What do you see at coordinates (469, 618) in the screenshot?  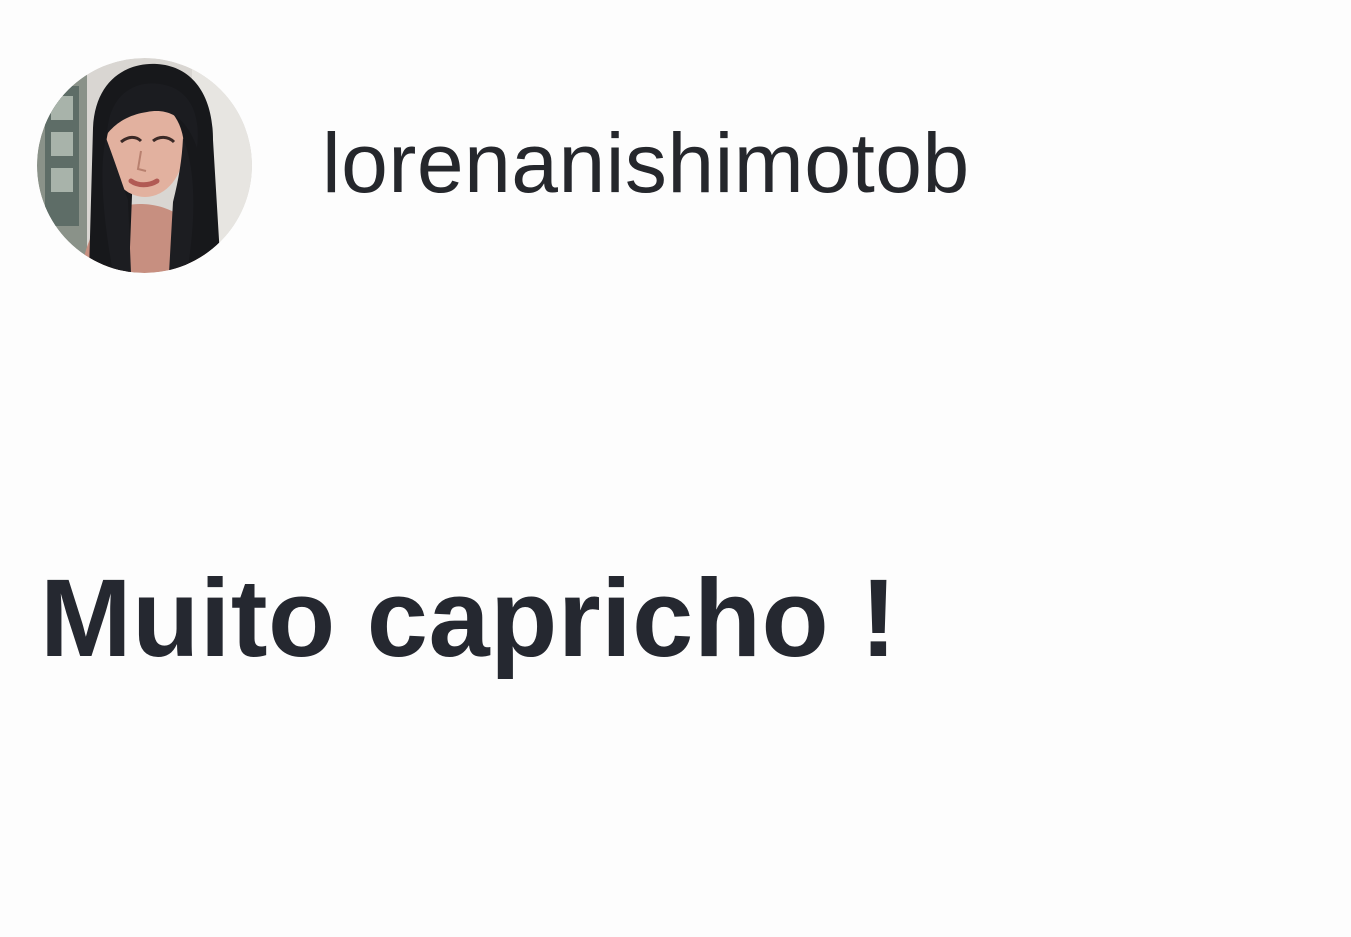 I see `comment-text: Muito capricho !` at bounding box center [469, 618].